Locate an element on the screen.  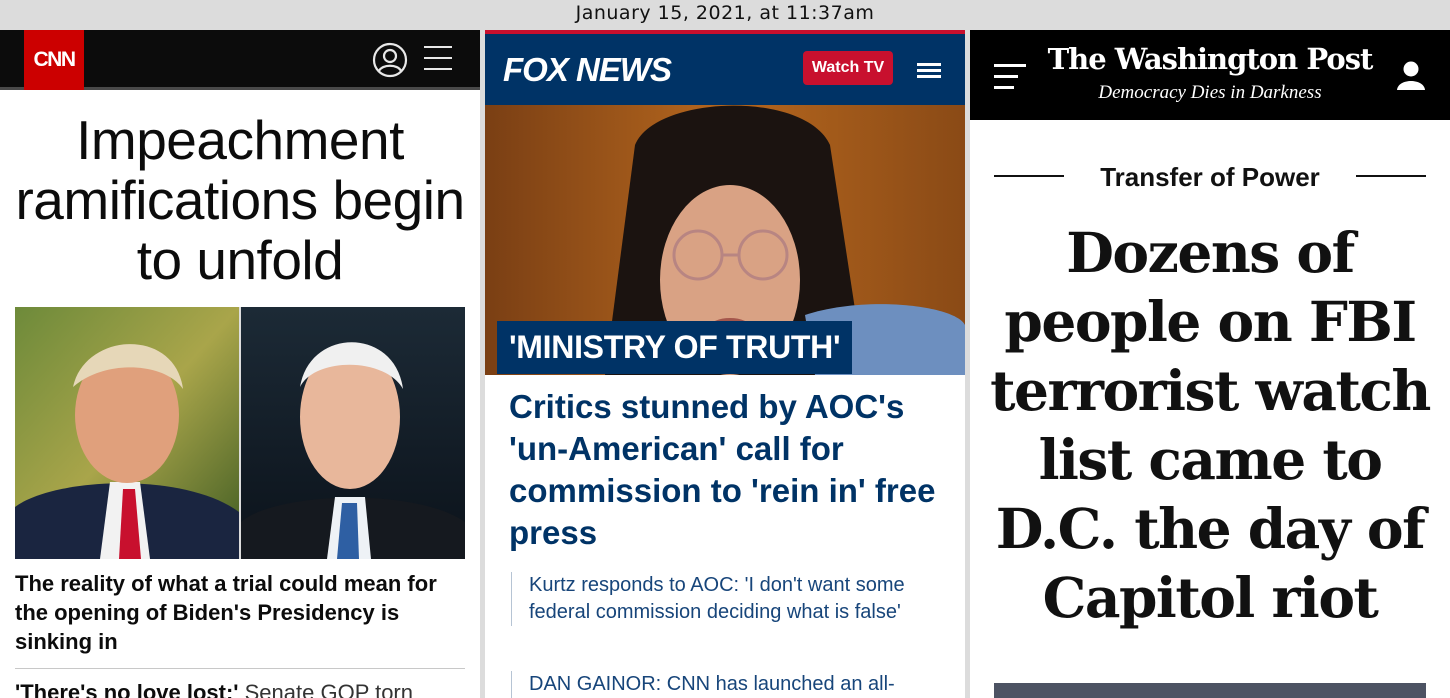
story-quote: 'There's no love lost:' is located at coordinates (127, 689).